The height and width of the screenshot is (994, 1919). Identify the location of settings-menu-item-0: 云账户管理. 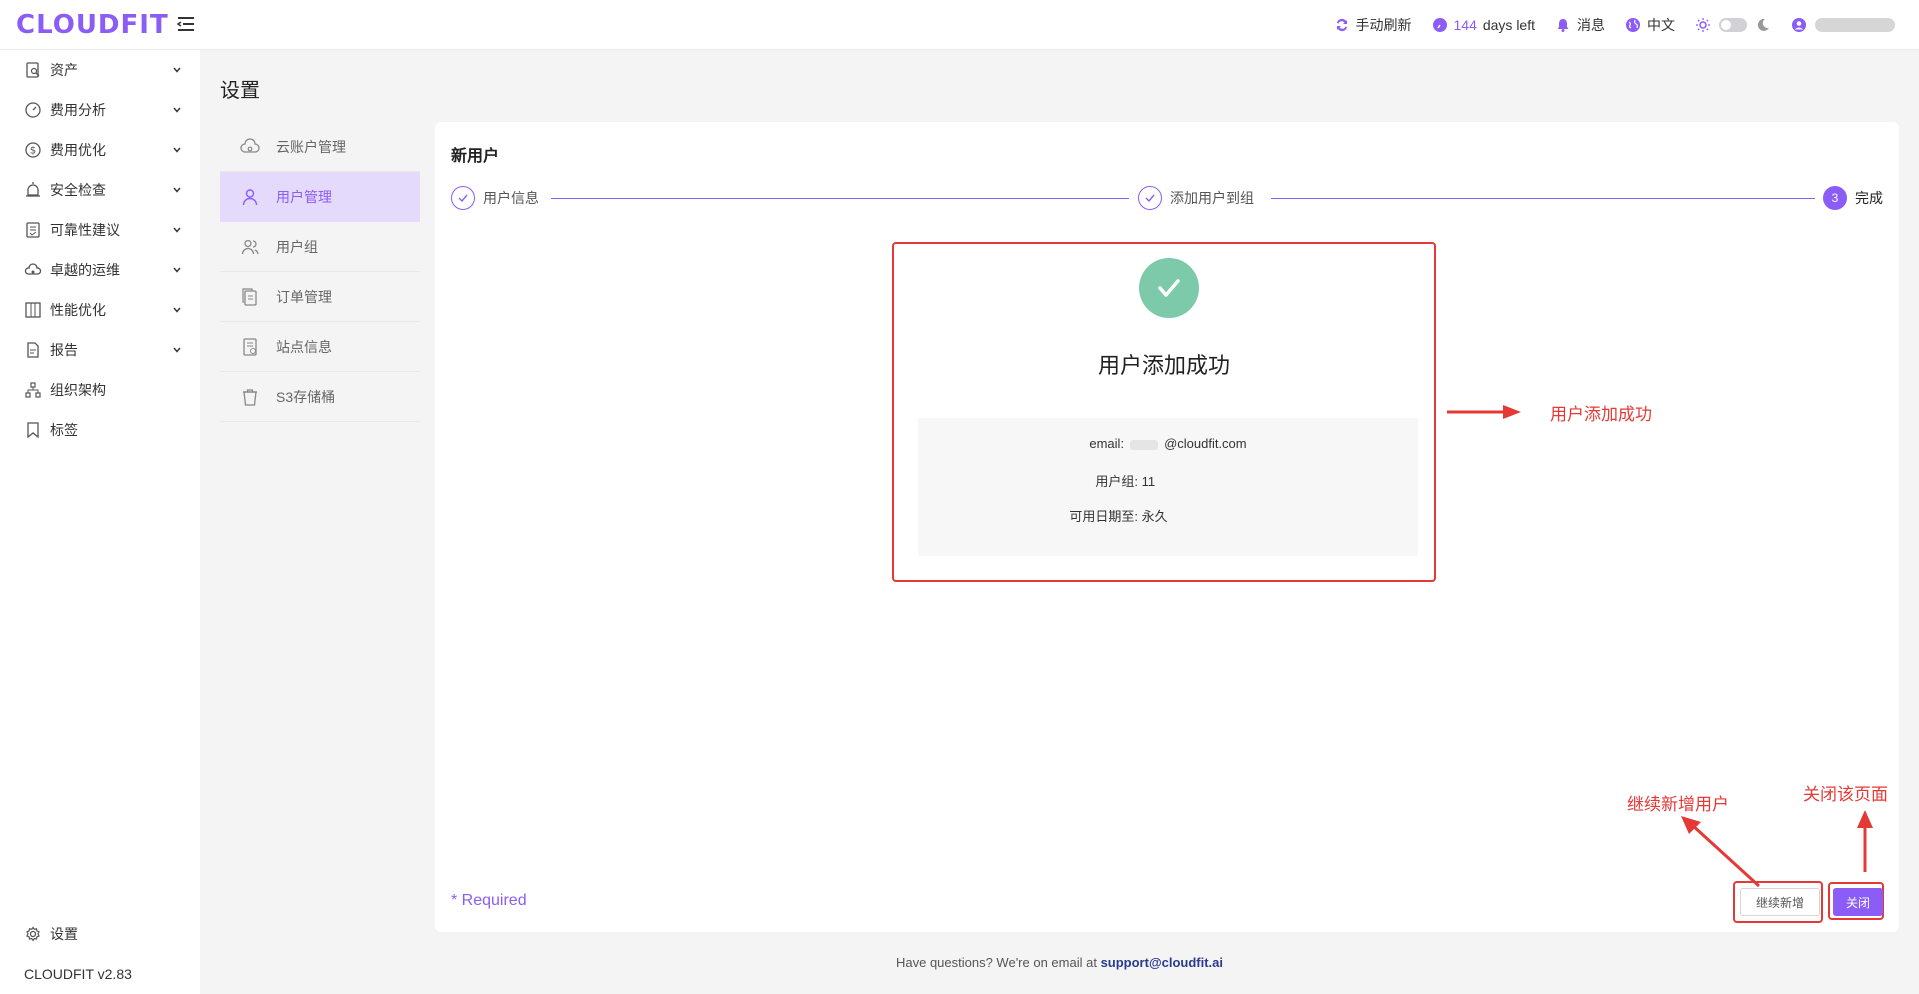
(320, 147).